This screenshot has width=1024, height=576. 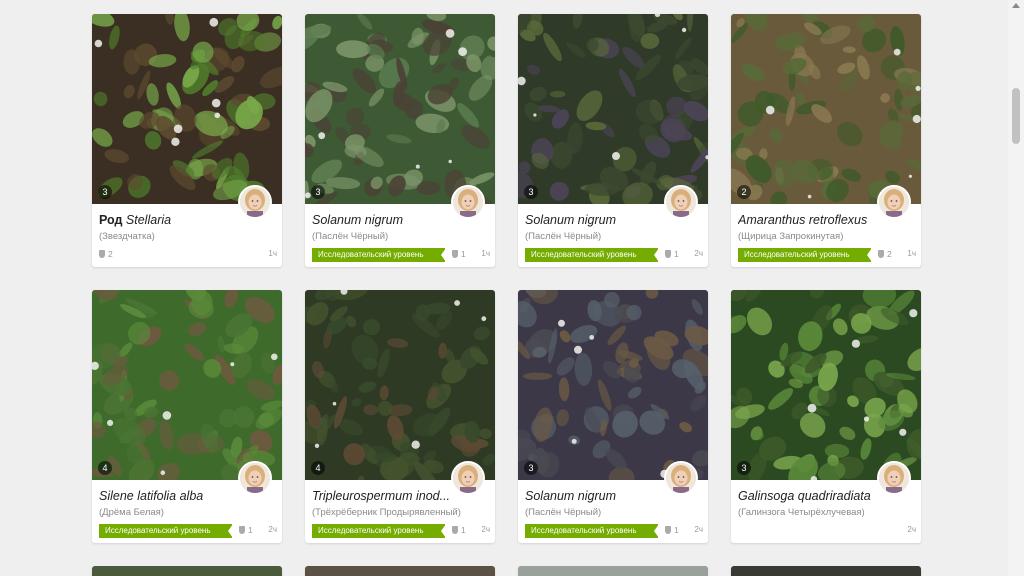 I want to click on page-scrollbar, so click(x=1016, y=288).